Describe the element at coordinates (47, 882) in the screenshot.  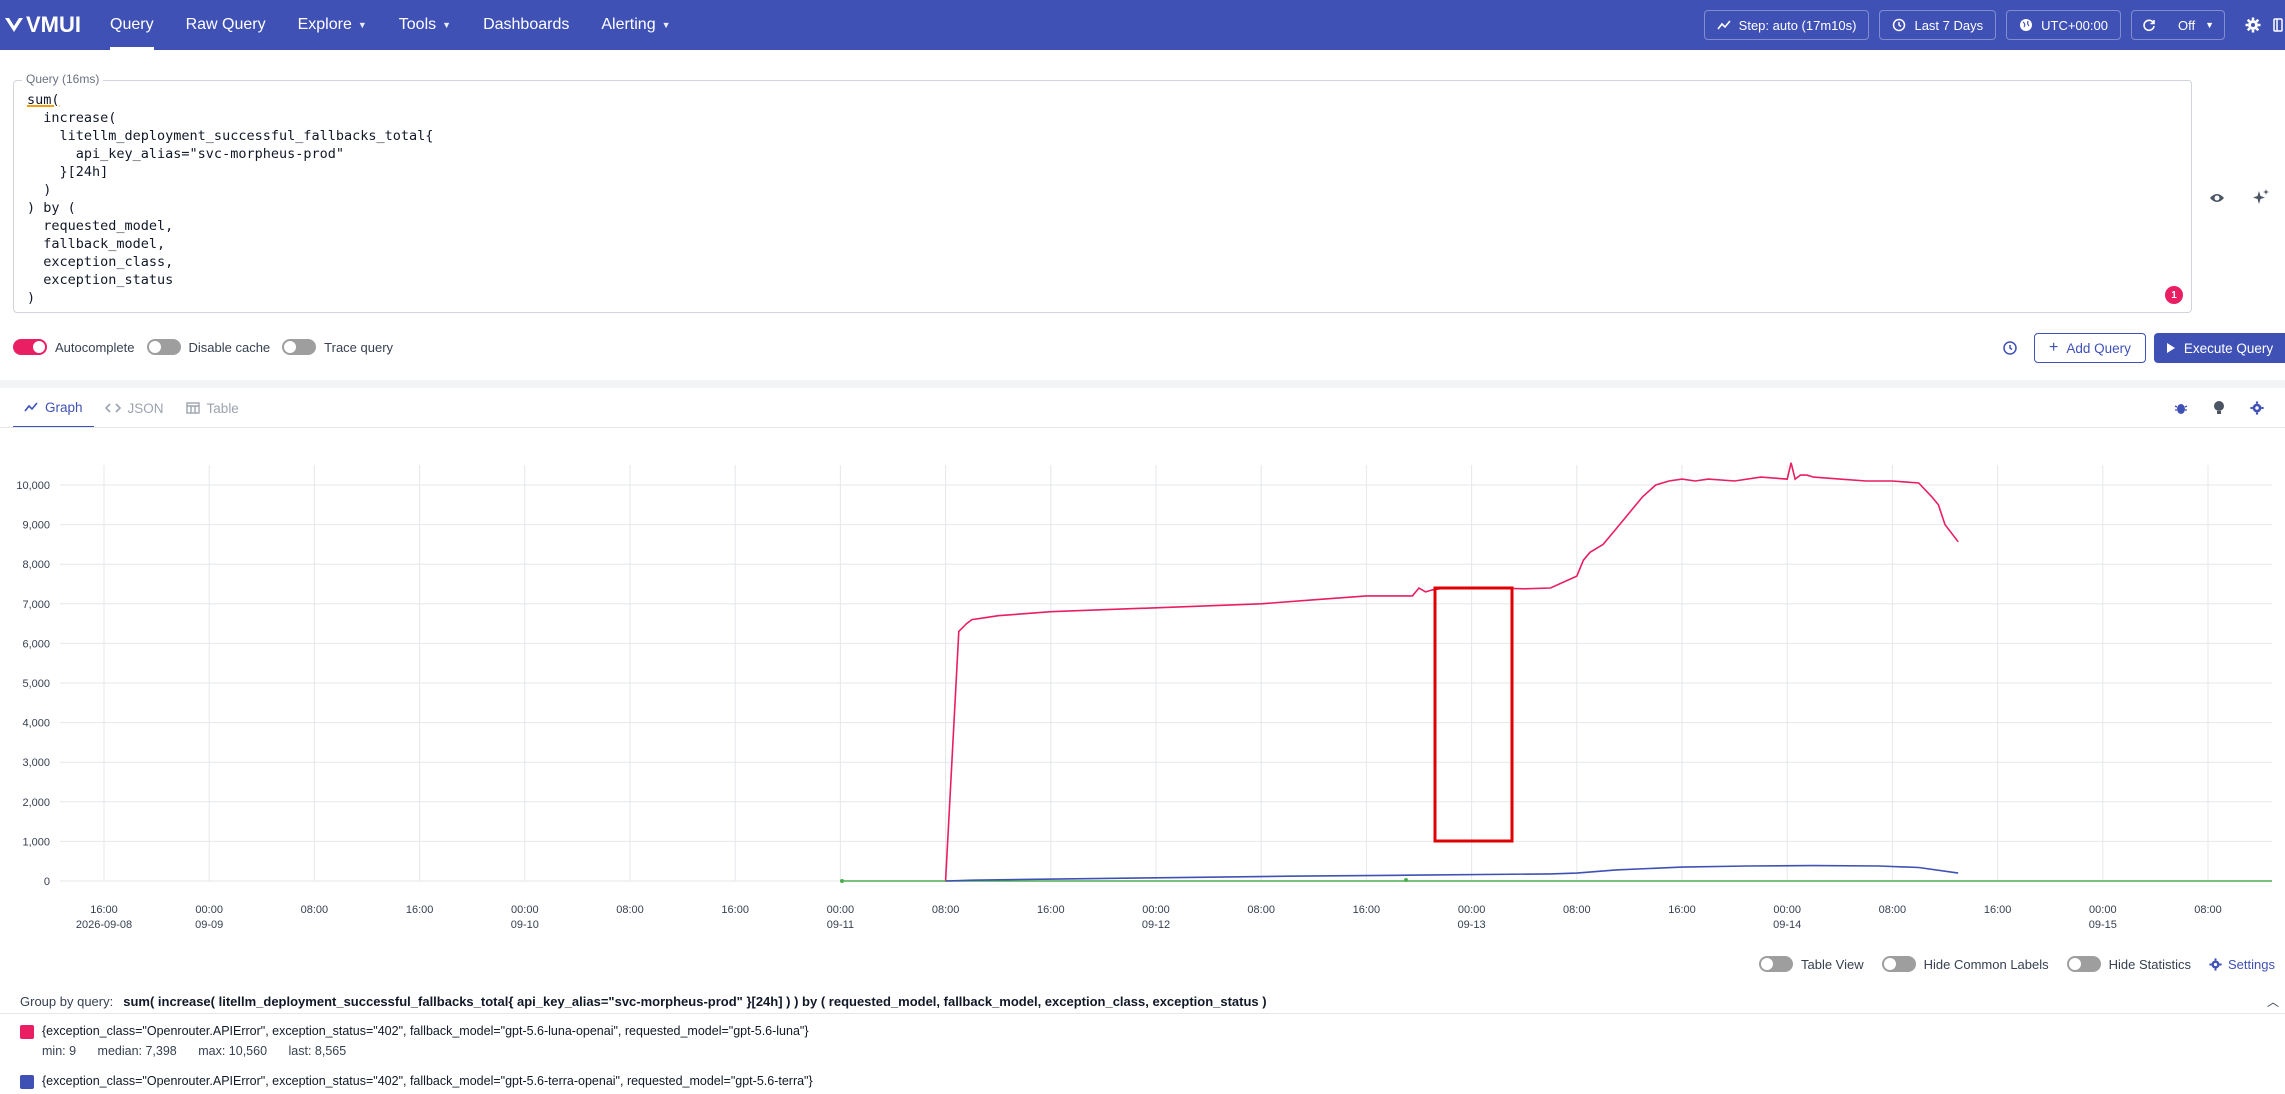
I see `y-tick-label: 0` at that location.